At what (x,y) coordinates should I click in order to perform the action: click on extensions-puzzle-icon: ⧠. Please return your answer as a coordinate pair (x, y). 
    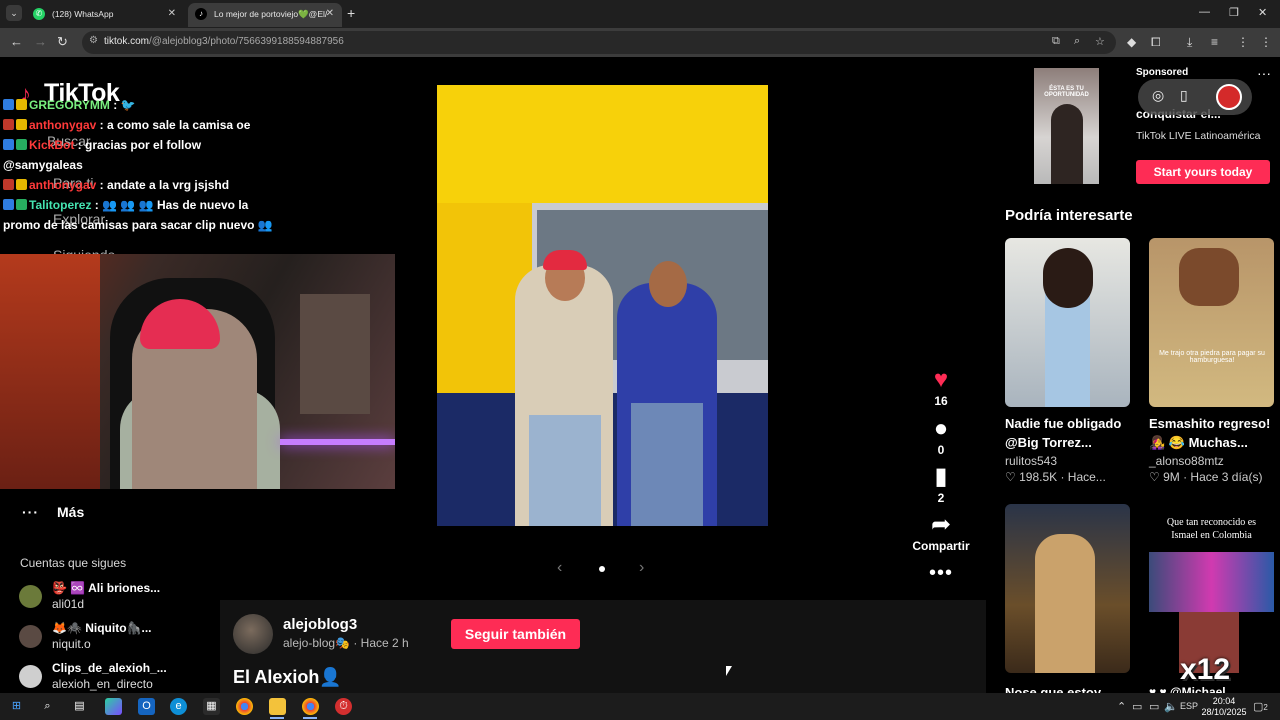
    Looking at the image, I should click on (1156, 42).